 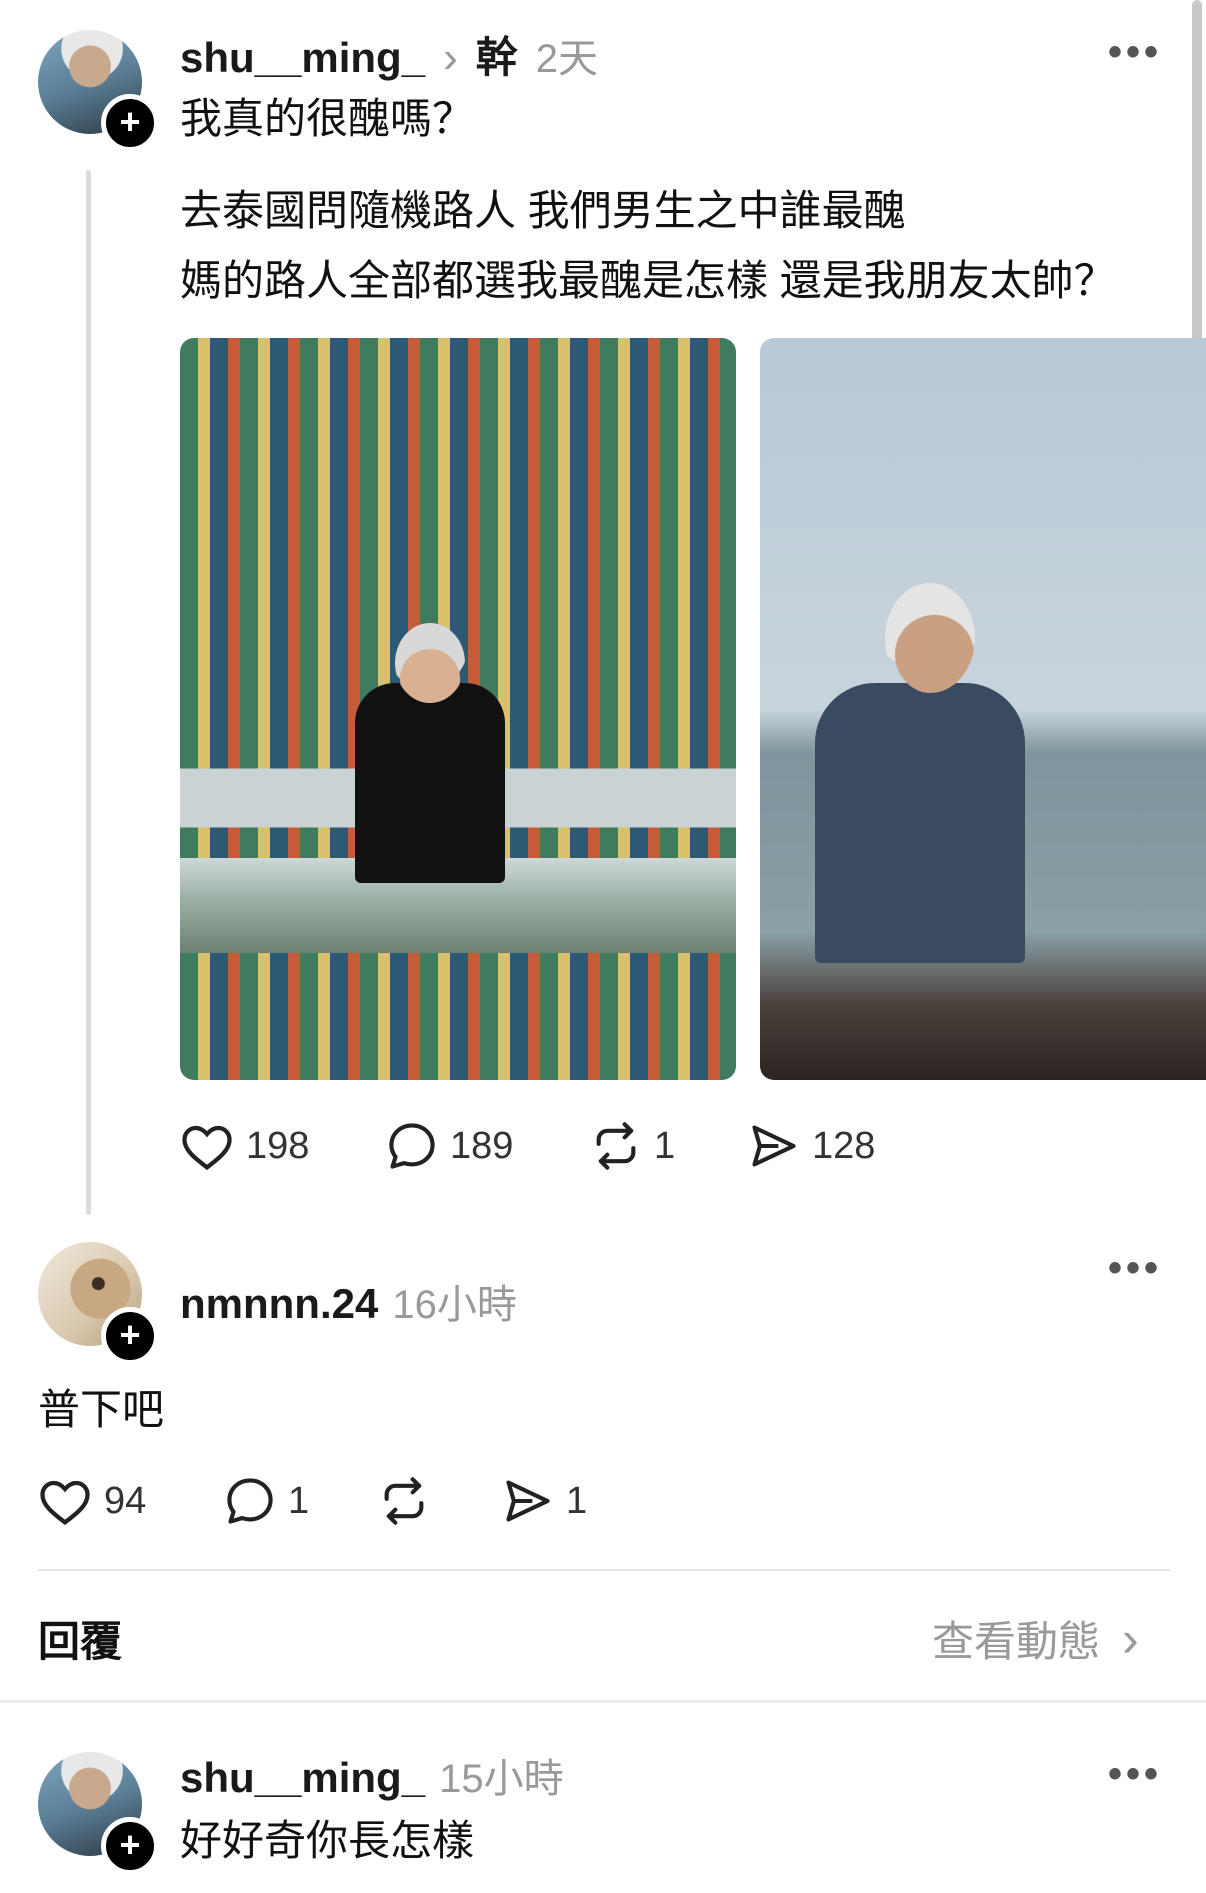 What do you see at coordinates (603, 1701) in the screenshot?
I see `section-divider` at bounding box center [603, 1701].